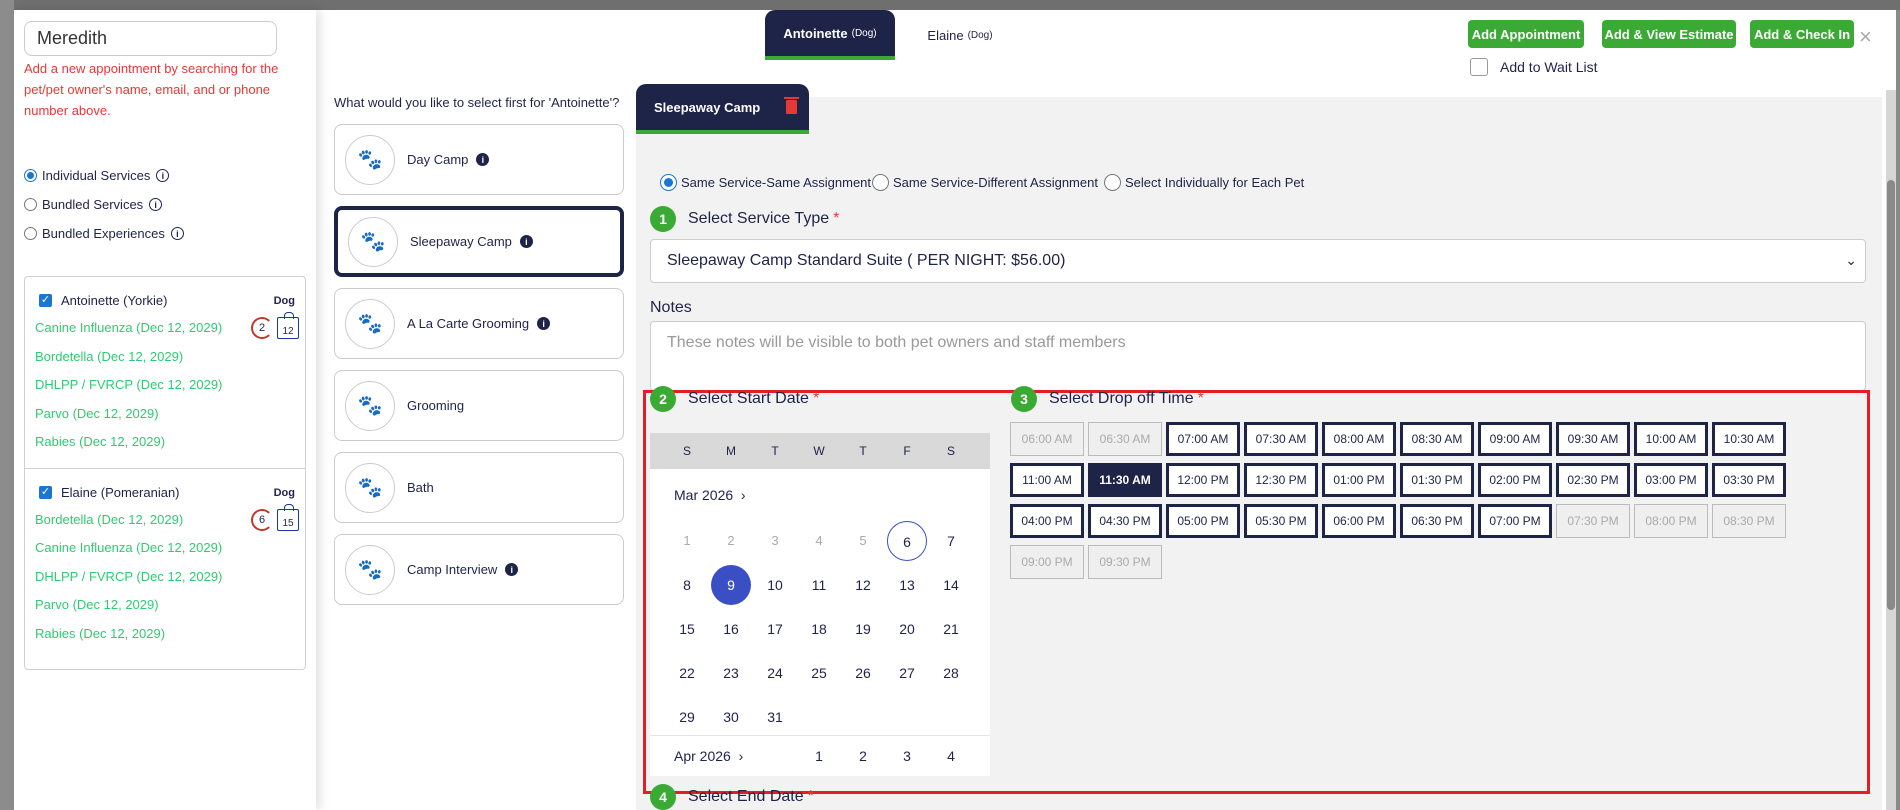 The image size is (1900, 810). I want to click on radio-bundled-experiences: Bundled Experiences i, so click(104, 233).